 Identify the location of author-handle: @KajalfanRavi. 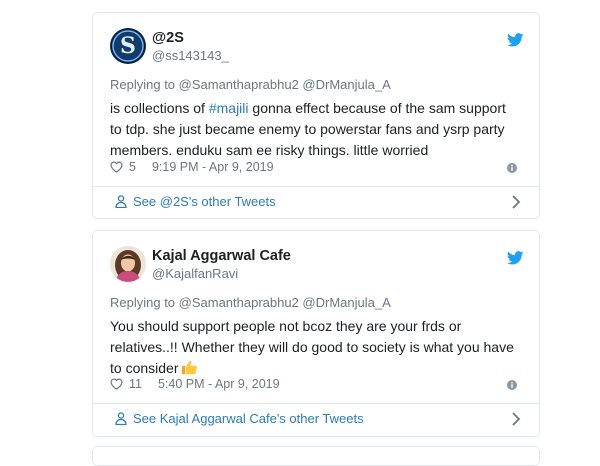
(195, 273).